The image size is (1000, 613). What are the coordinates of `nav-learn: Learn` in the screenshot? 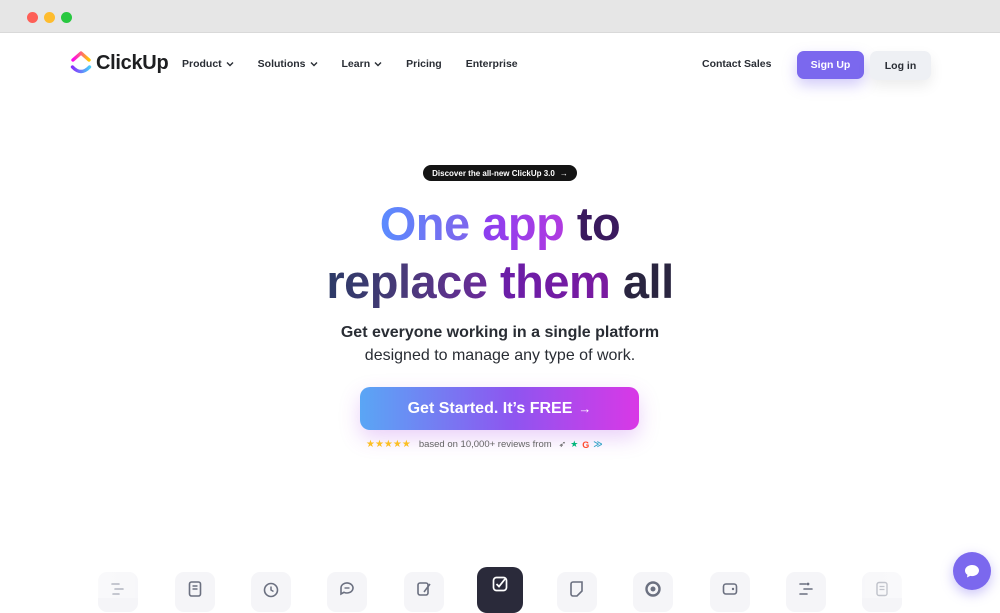 It's located at (362, 64).